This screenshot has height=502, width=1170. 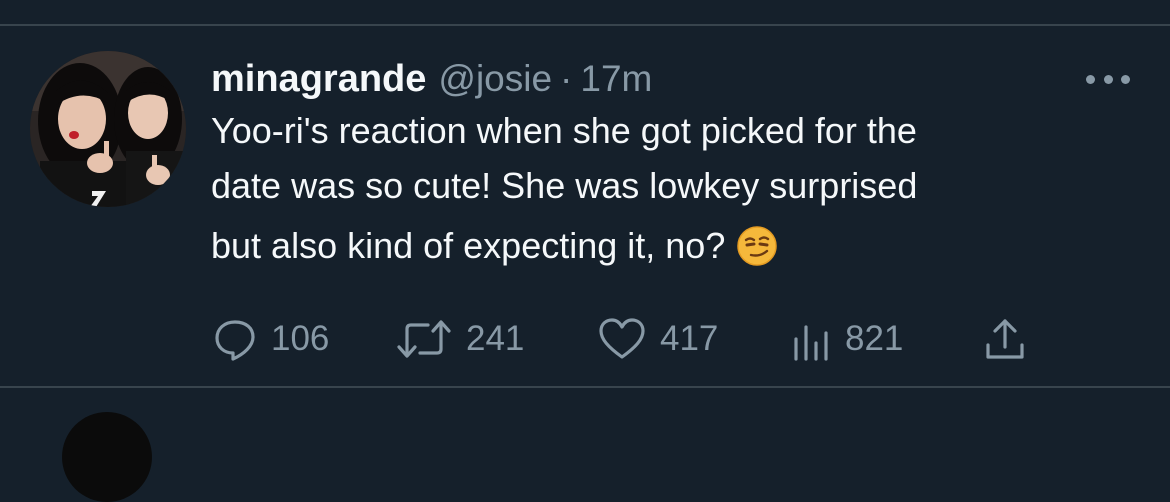 What do you see at coordinates (318, 79) in the screenshot?
I see `display-name: minagrande` at bounding box center [318, 79].